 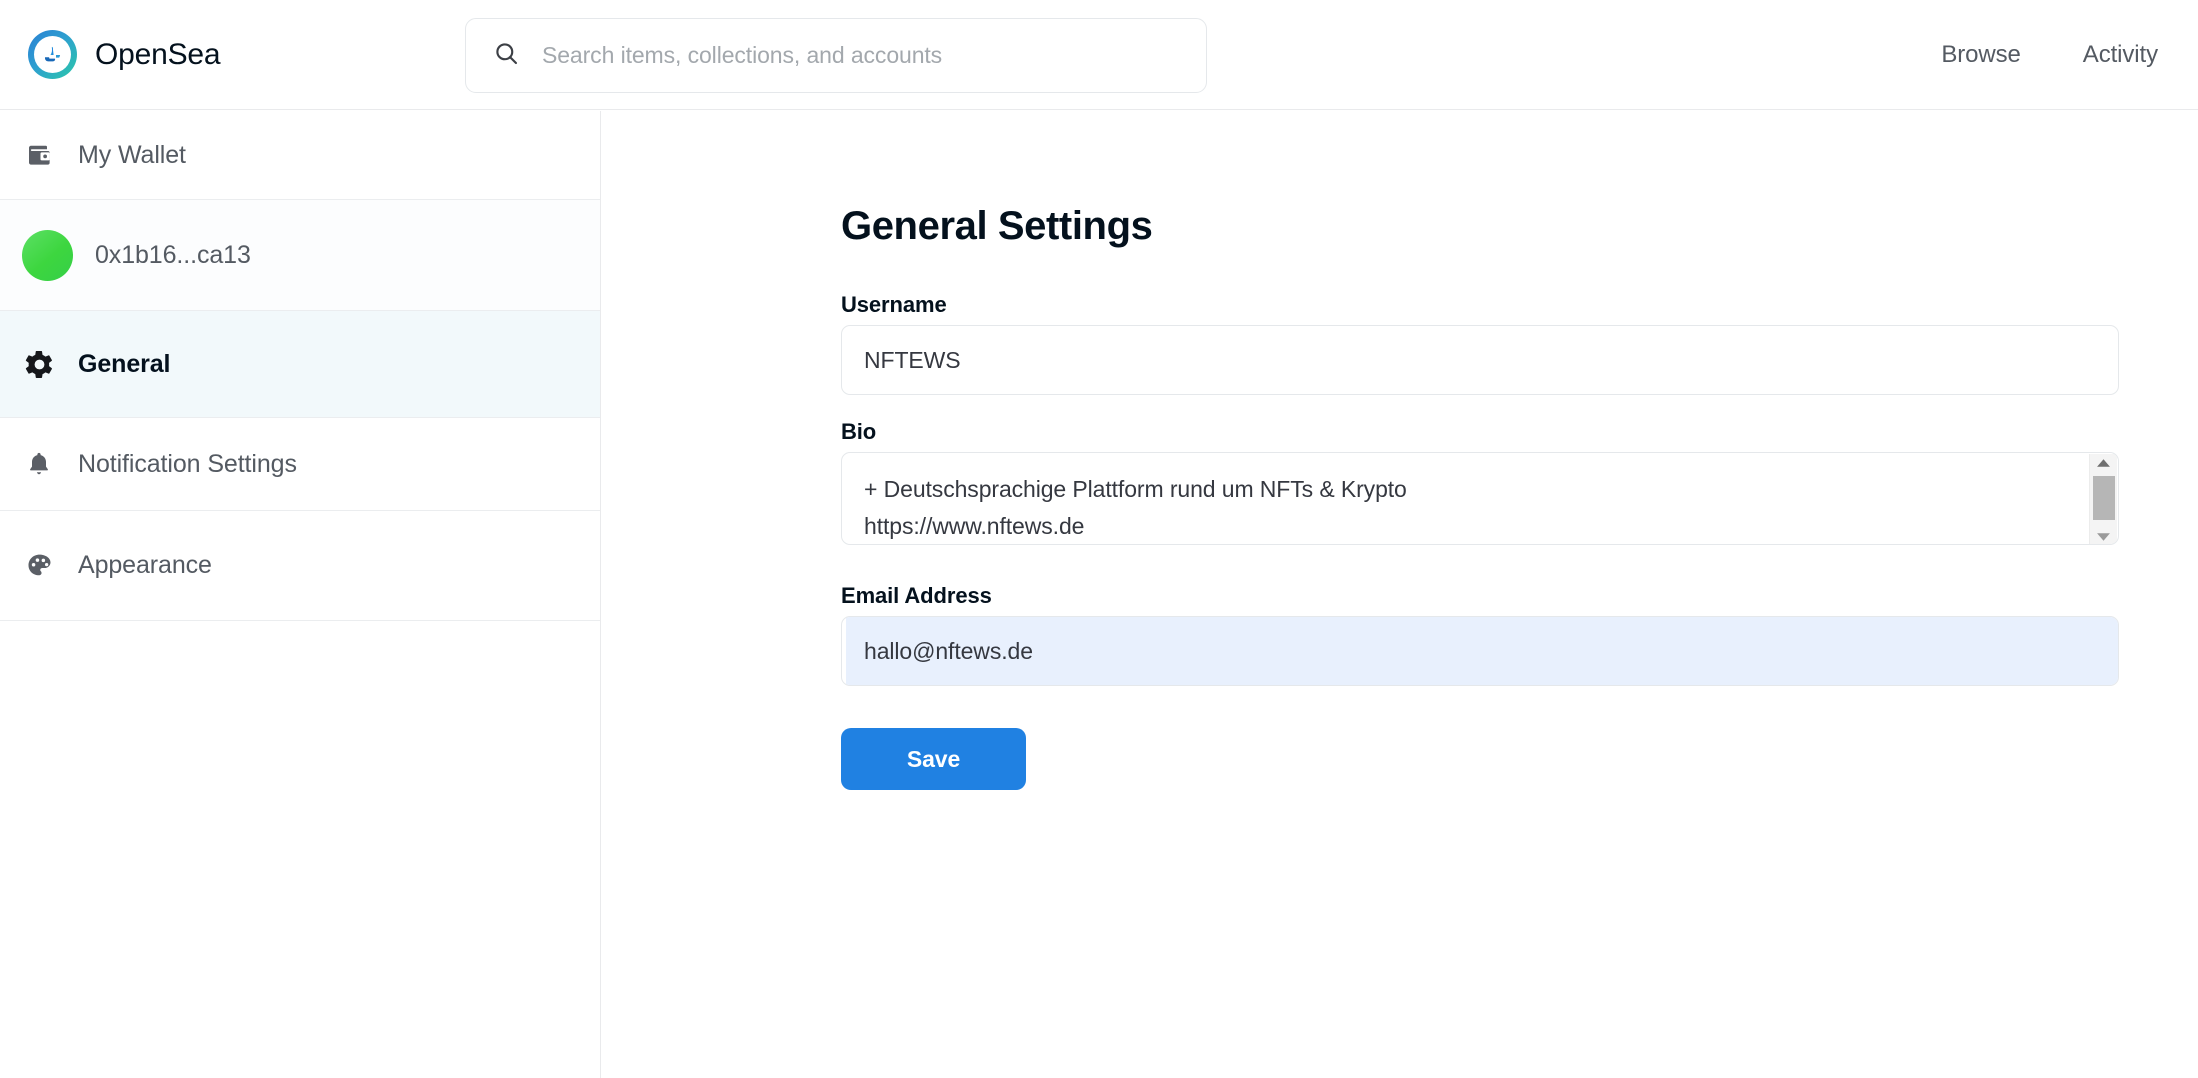 What do you see at coordinates (912, 359) in the screenshot?
I see `username-value: NFTEWS` at bounding box center [912, 359].